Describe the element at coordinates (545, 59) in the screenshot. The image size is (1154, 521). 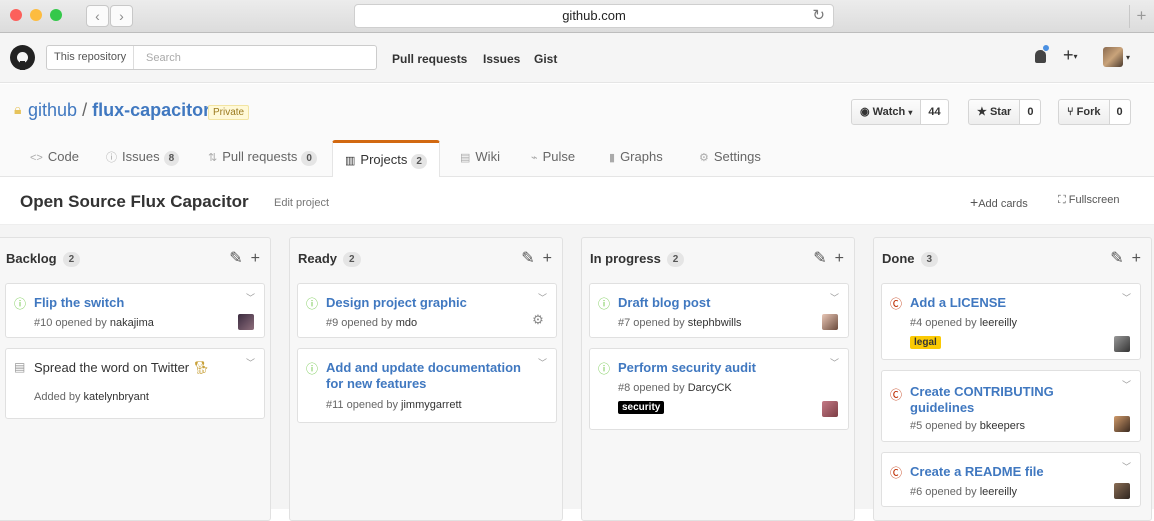
I see `nav-gist: Gist` at that location.